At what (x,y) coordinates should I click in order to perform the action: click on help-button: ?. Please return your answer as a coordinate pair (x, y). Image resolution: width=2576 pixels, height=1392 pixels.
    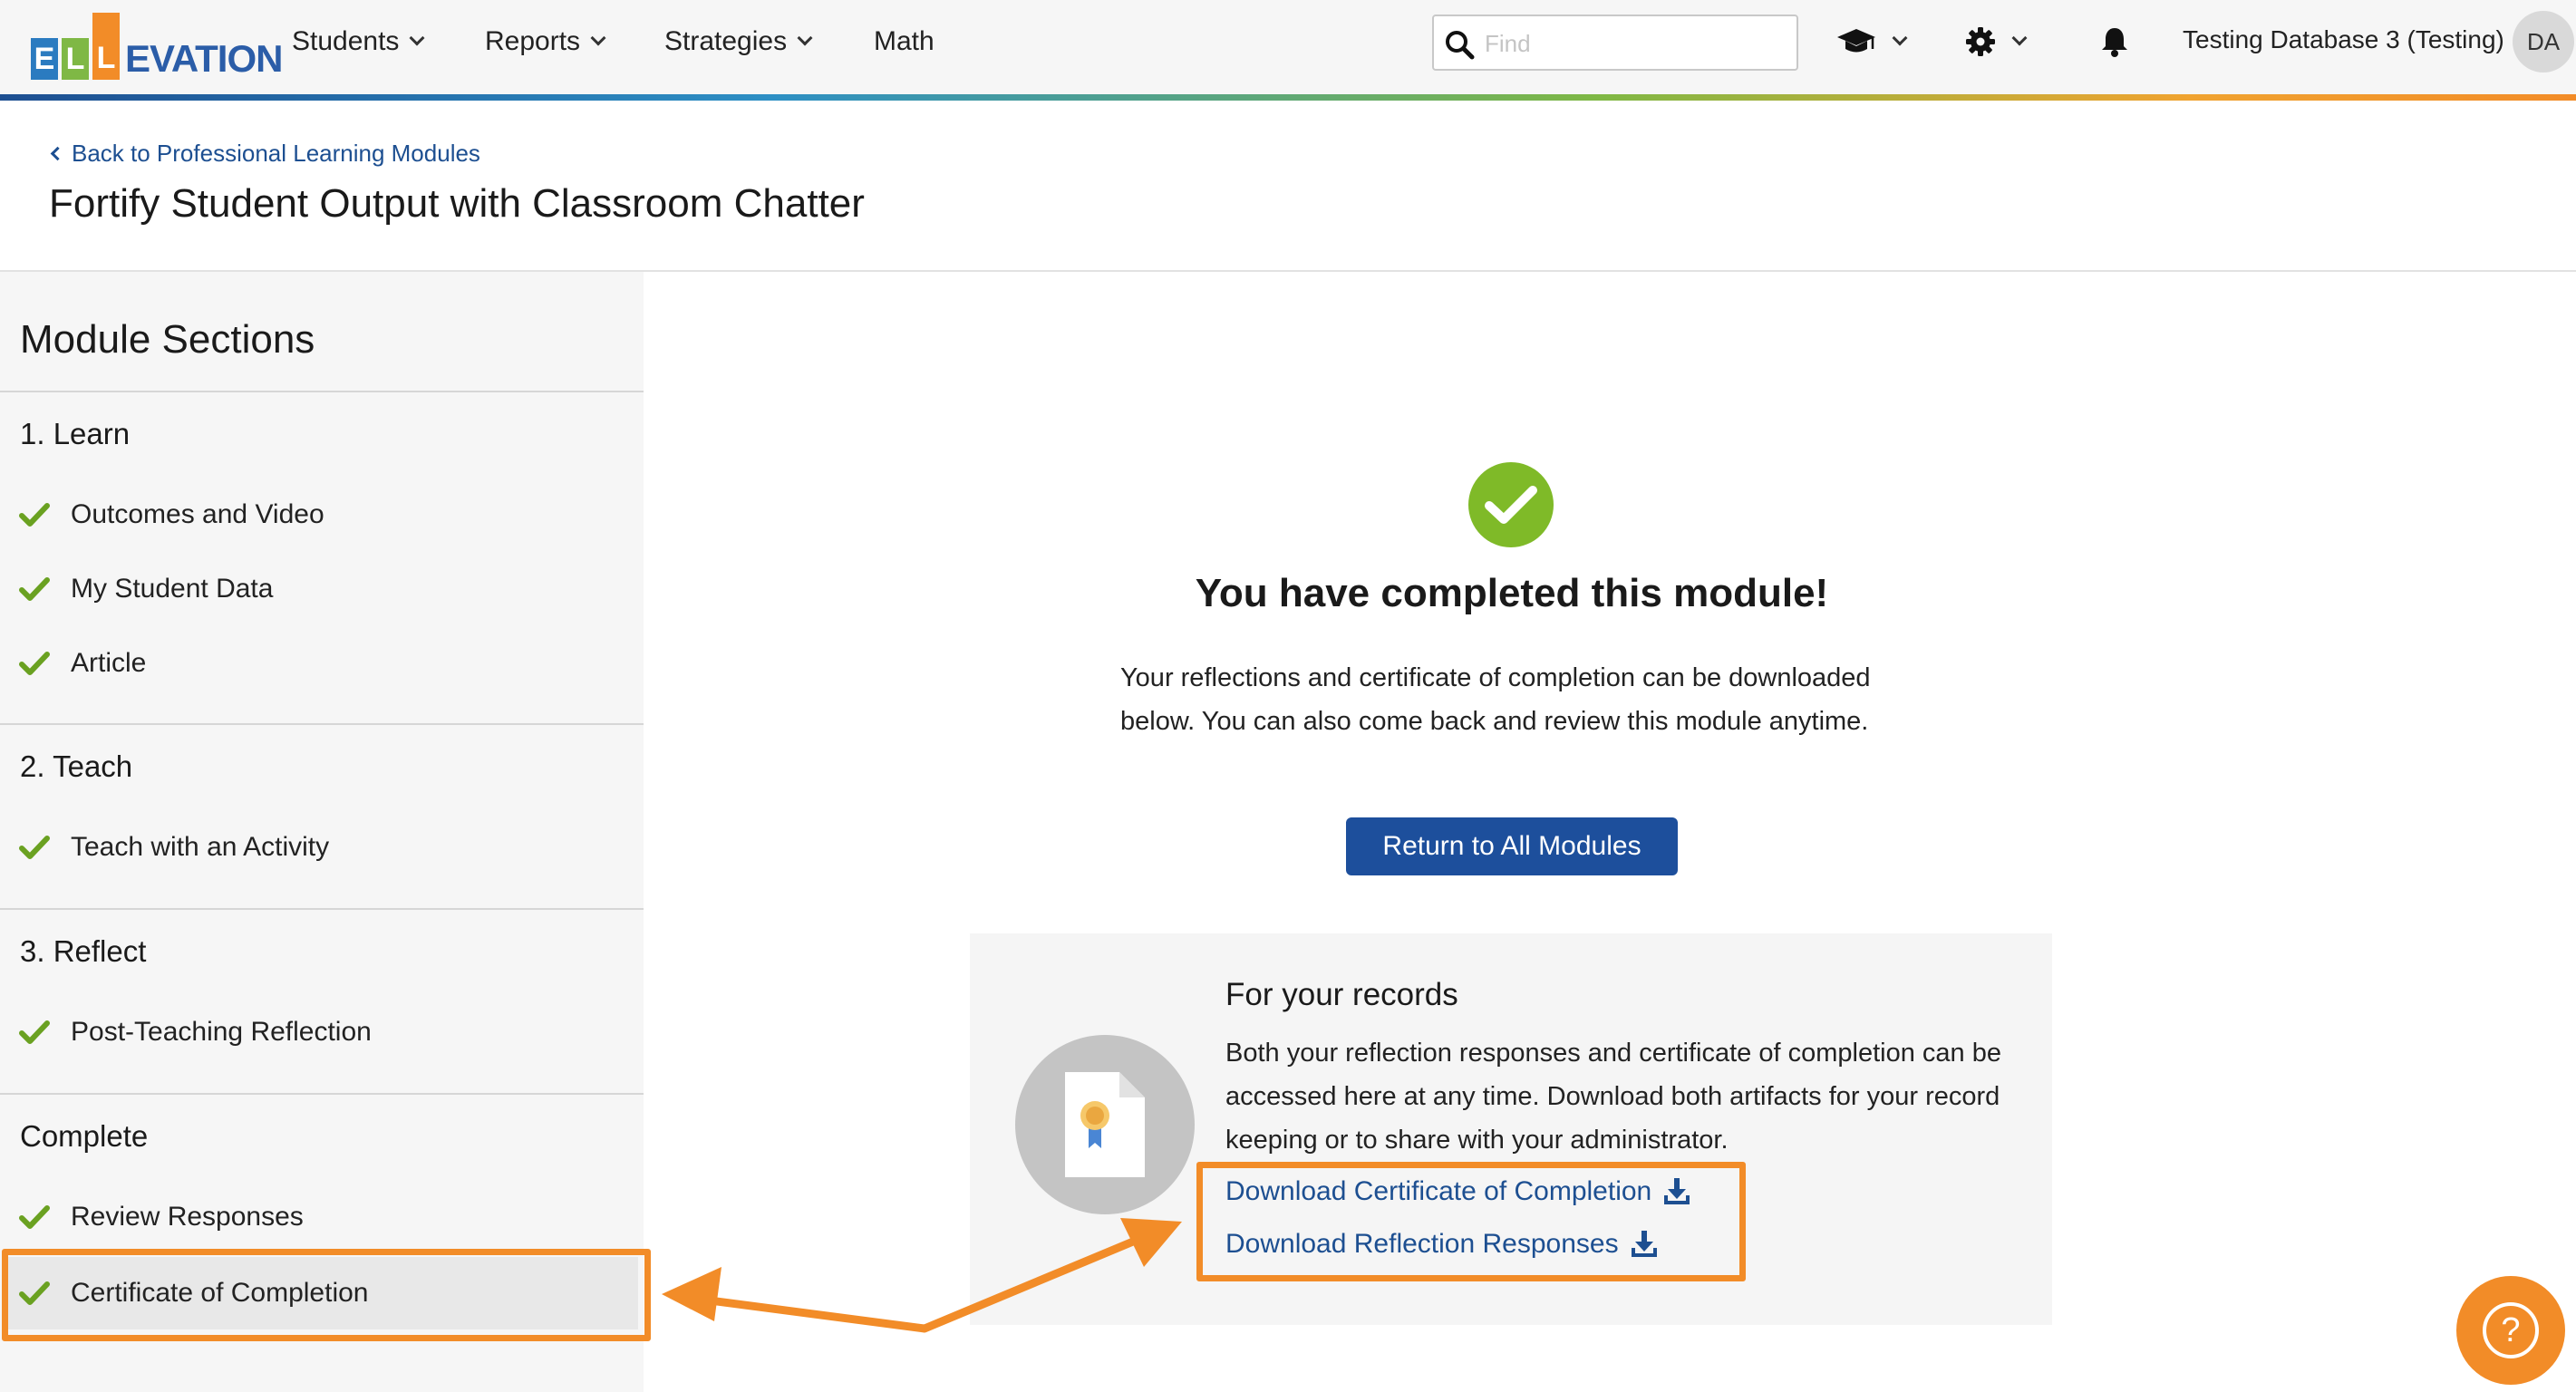
    Looking at the image, I should click on (2510, 1330).